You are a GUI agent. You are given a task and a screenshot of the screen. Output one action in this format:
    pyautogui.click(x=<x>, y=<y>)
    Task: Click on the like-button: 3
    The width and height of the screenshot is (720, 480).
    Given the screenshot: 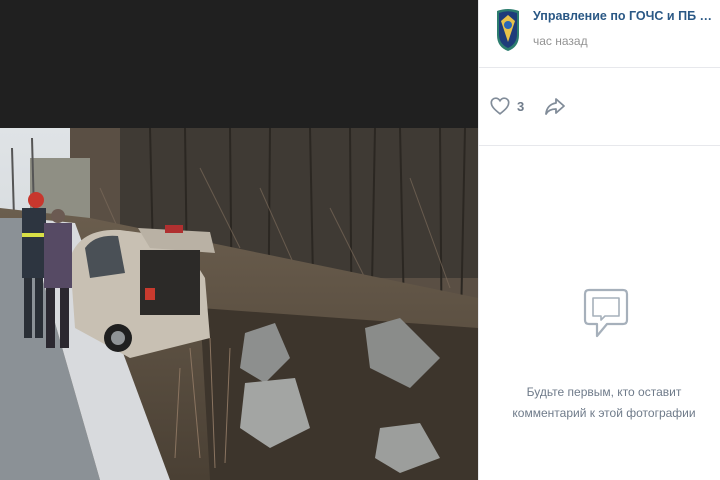 What is the action you would take?
    pyautogui.click(x=506, y=106)
    